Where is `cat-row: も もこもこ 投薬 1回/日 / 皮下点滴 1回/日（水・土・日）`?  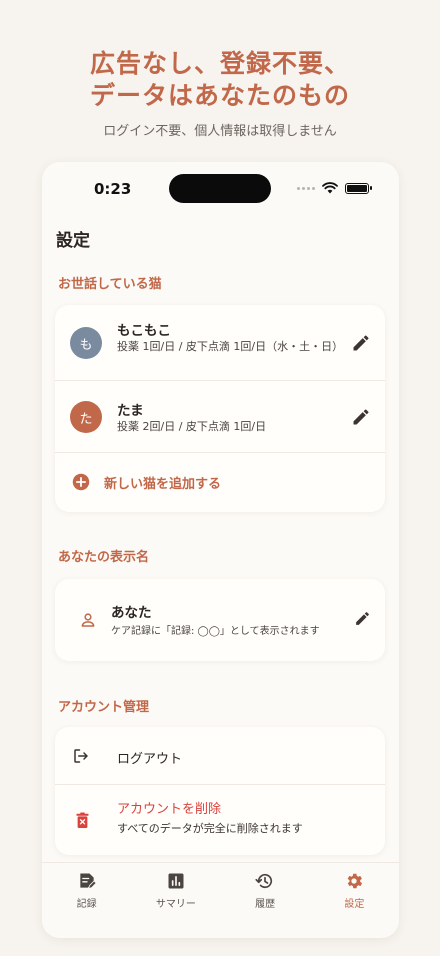
cat-row: も もこもこ 投薬 1回/日 / 皮下点滴 1回/日（水・土・日） is located at coordinates (220, 343).